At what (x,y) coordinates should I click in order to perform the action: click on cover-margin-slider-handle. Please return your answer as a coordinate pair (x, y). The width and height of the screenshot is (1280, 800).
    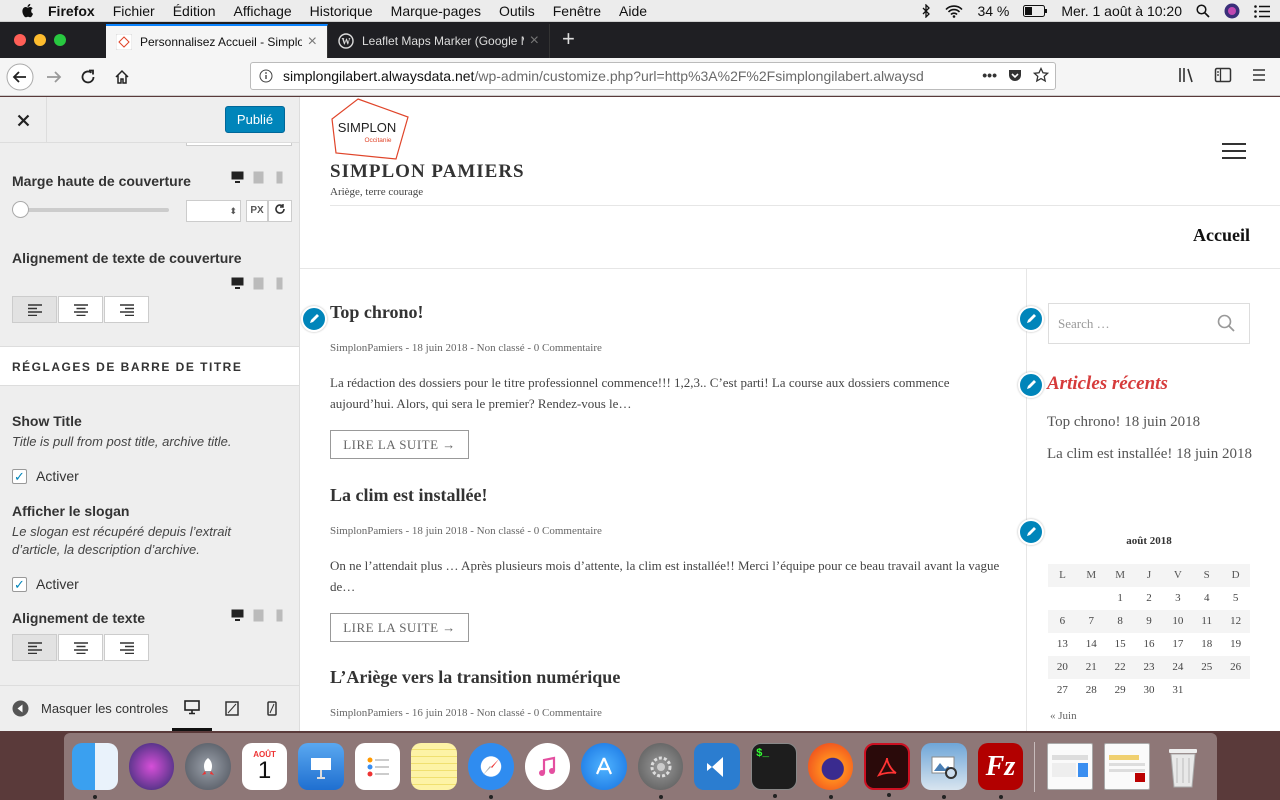
    Looking at the image, I should click on (20, 209).